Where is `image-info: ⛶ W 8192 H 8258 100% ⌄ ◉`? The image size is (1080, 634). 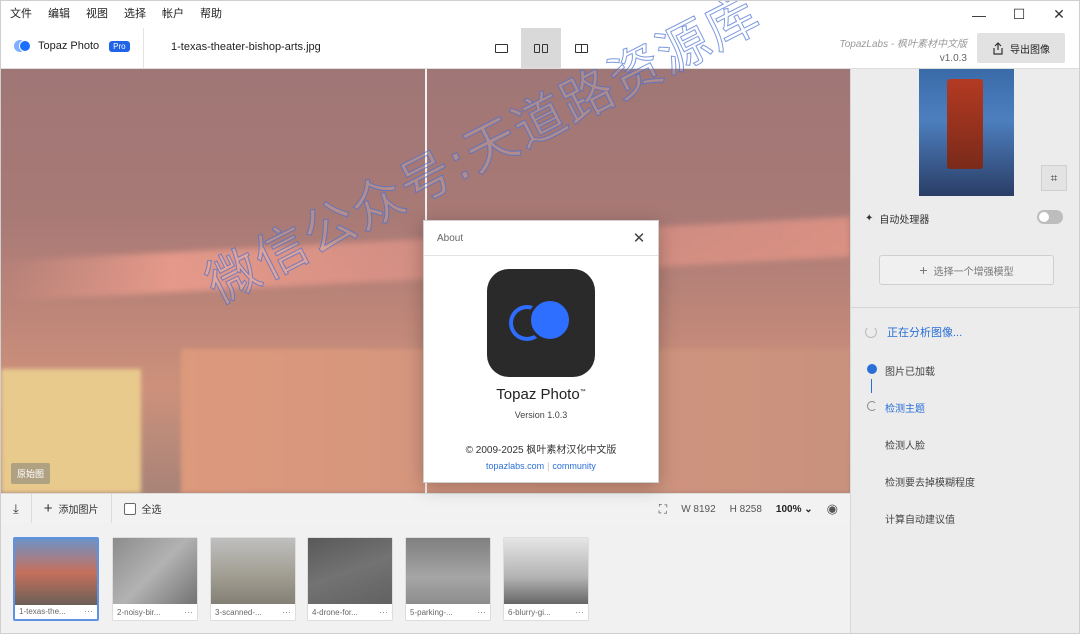 image-info: ⛶ W 8192 H 8258 100% ⌄ ◉ is located at coordinates (754, 509).